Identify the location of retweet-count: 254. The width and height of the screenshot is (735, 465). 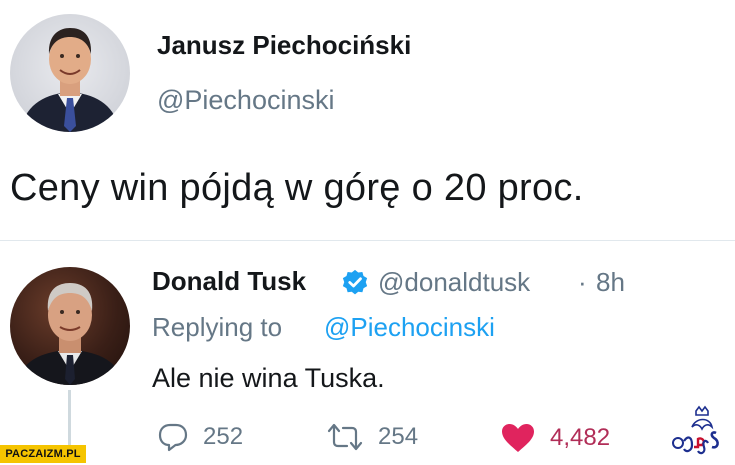
(398, 436).